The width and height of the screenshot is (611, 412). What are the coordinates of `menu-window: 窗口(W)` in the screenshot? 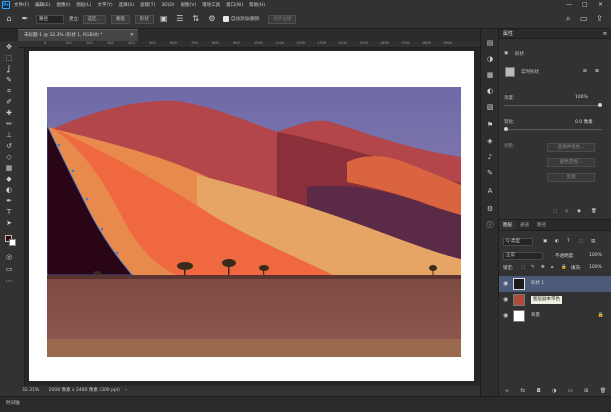 It's located at (234, 5).